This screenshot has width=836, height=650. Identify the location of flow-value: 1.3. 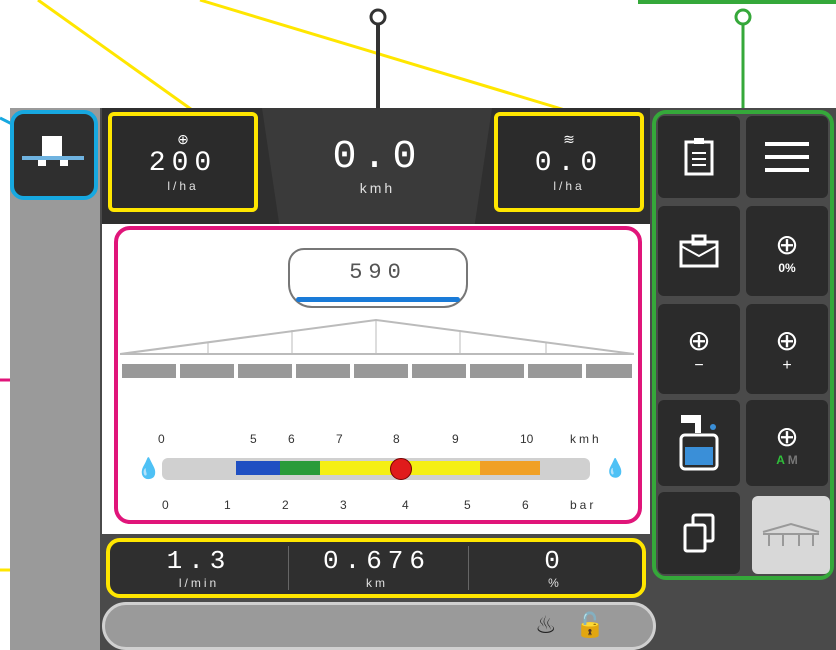
(199, 561).